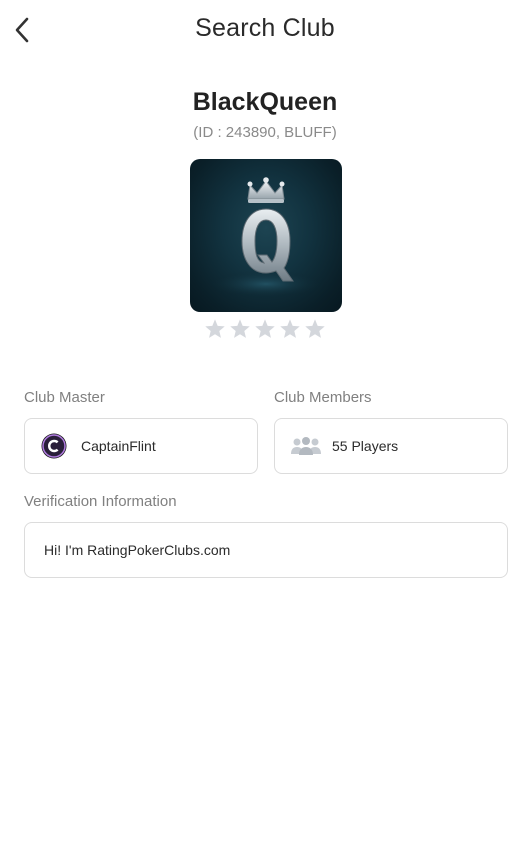 The image size is (530, 868). What do you see at coordinates (64, 397) in the screenshot?
I see `club-master-label: Club Master` at bounding box center [64, 397].